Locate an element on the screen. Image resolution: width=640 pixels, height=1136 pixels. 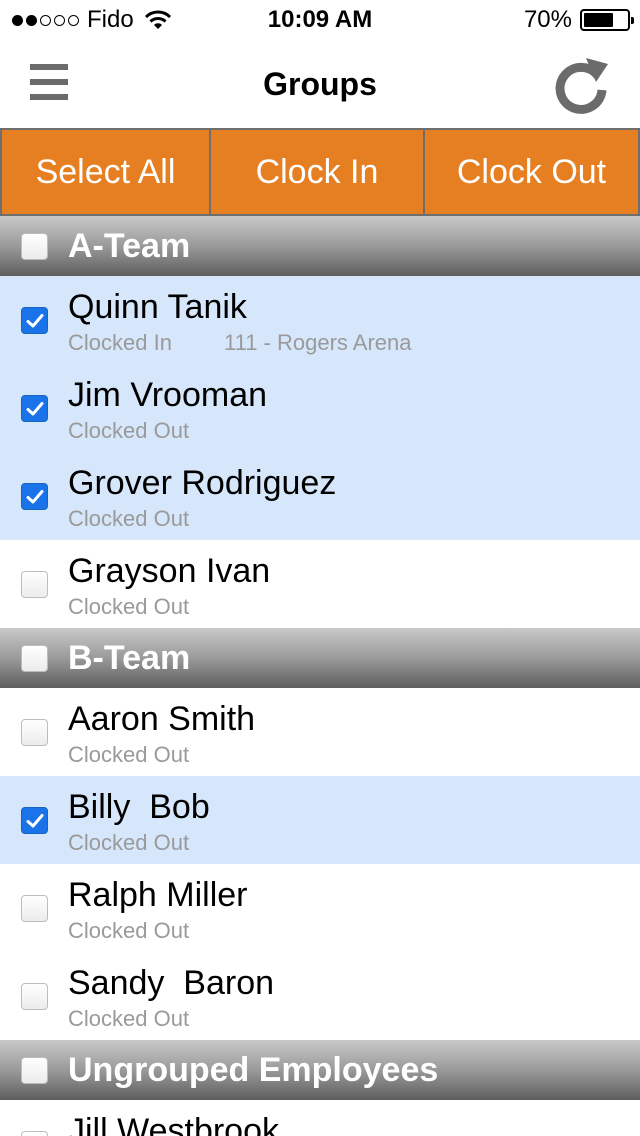
status-bar: Fido 10:09 AM 70% is located at coordinates (320, 20).